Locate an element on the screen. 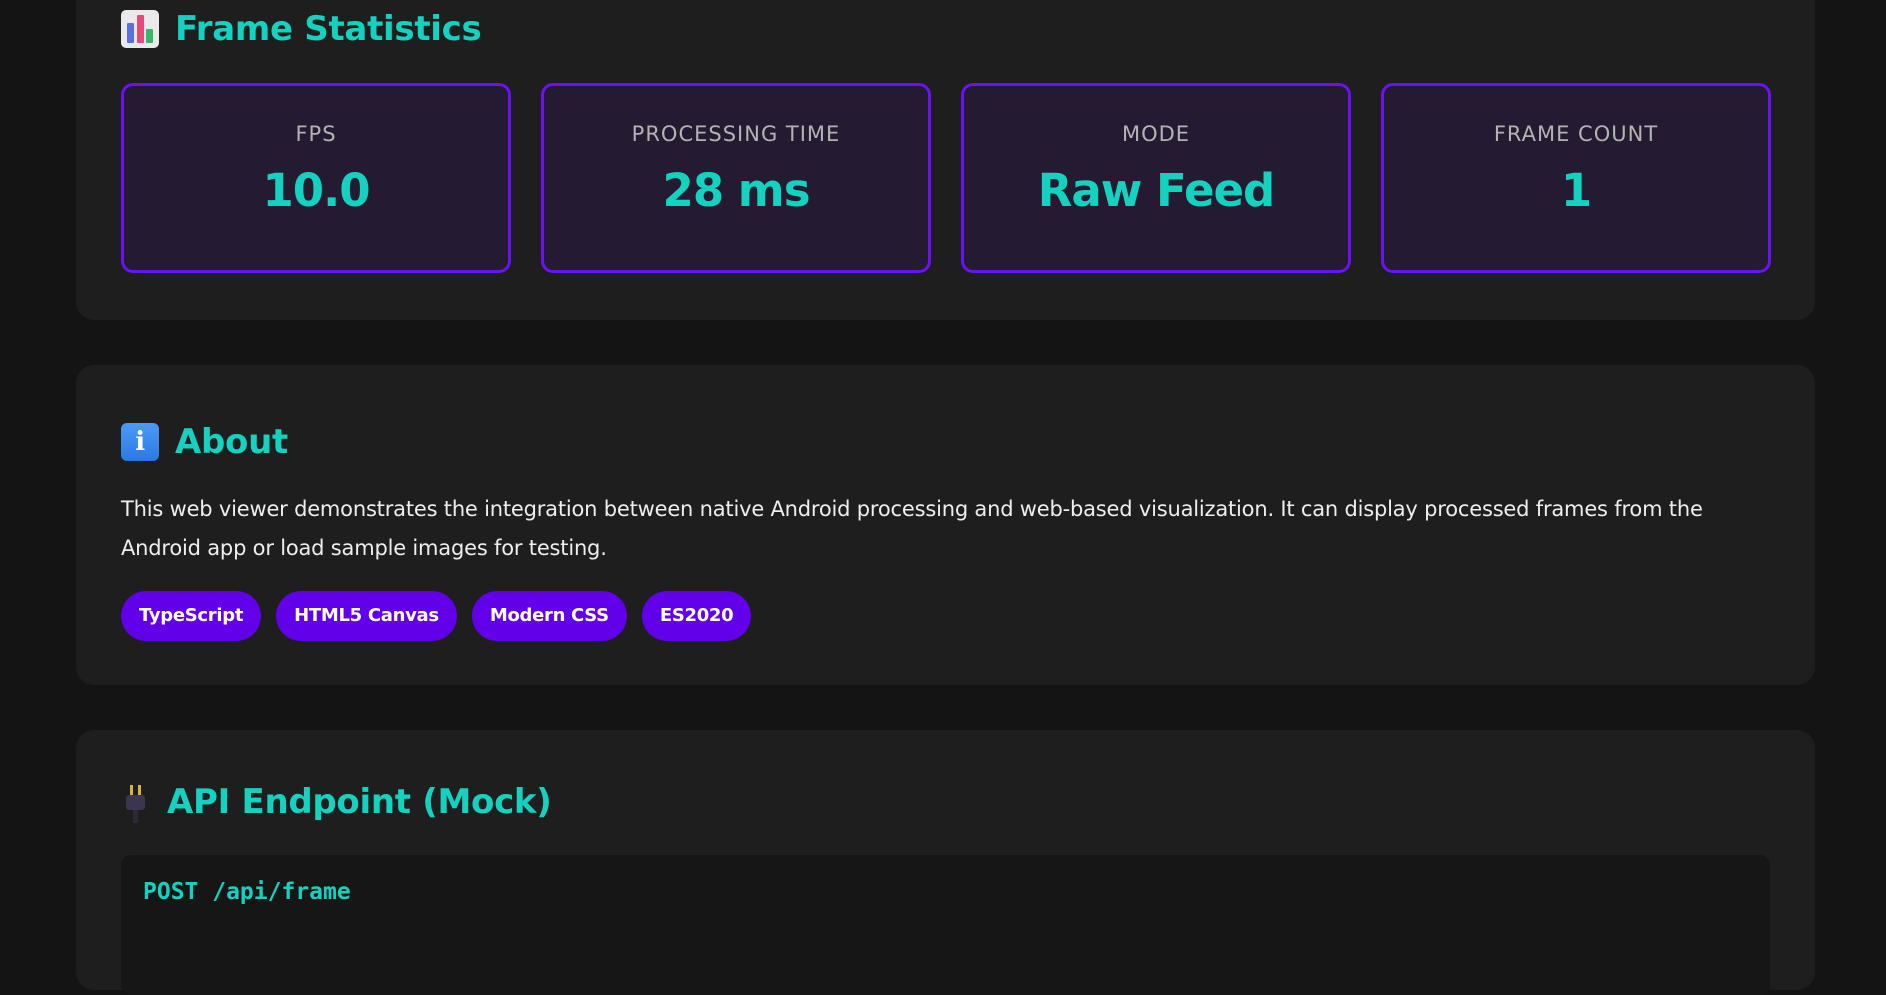  stat-frame-count: FRAME COUNT 1 is located at coordinates (1576, 178).